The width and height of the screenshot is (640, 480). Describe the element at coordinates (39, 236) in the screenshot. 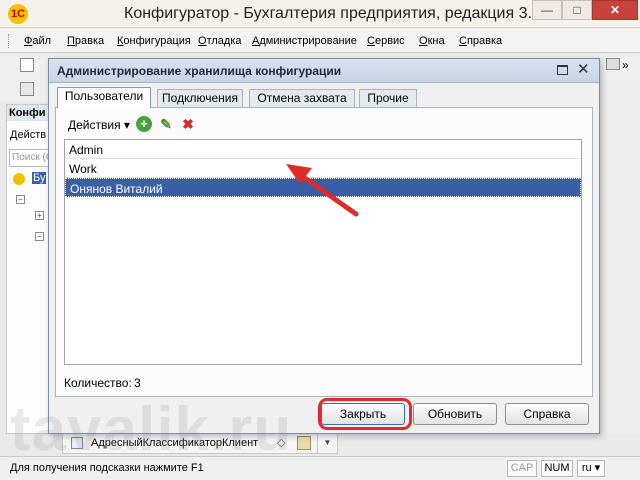

I see `tree-collapse-child-icon: −` at that location.